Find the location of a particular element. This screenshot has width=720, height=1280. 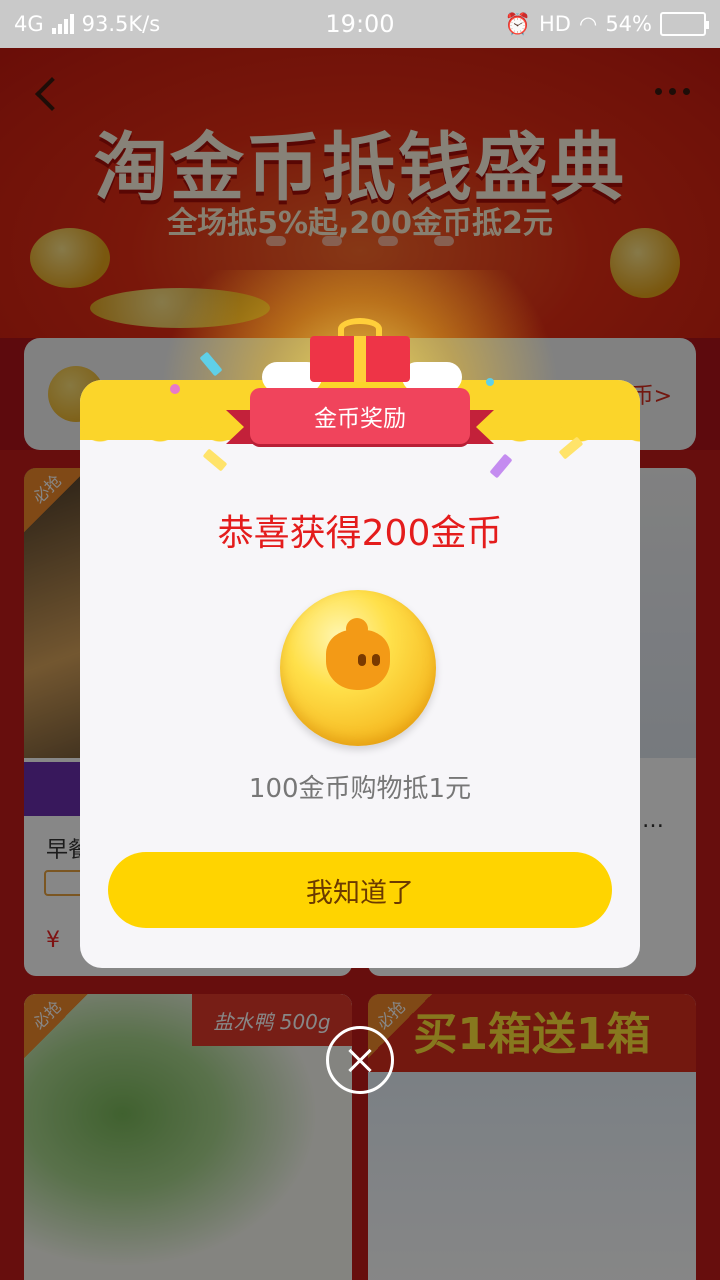

gift-box-icon is located at coordinates (360, 359).